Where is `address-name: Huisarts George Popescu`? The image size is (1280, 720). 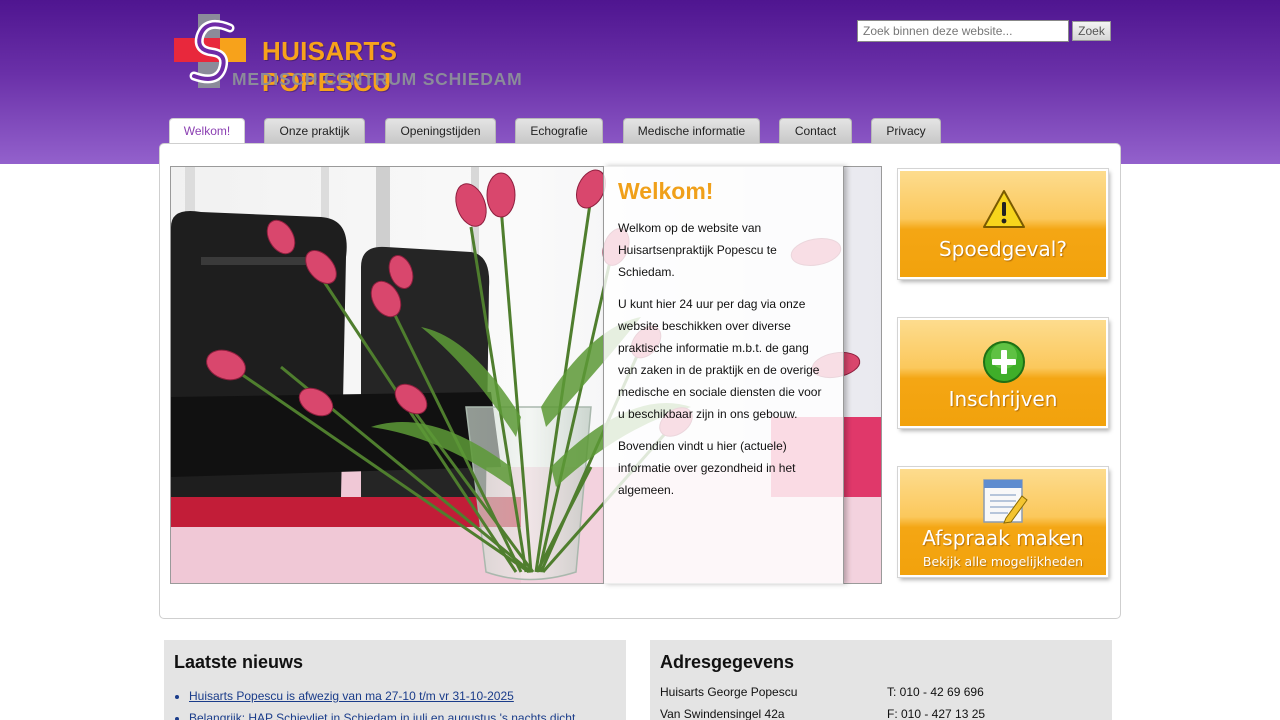
address-name: Huisarts George Popescu is located at coordinates (729, 692).